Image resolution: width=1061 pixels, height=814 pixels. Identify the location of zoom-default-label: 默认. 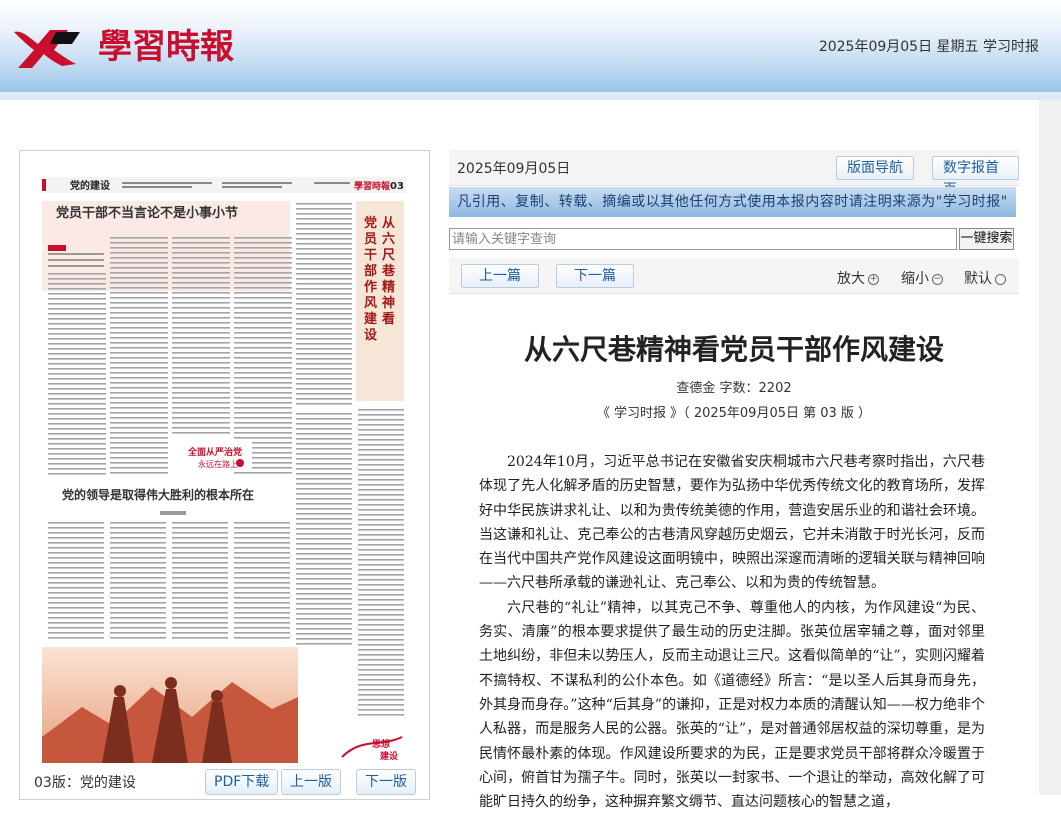
(978, 279).